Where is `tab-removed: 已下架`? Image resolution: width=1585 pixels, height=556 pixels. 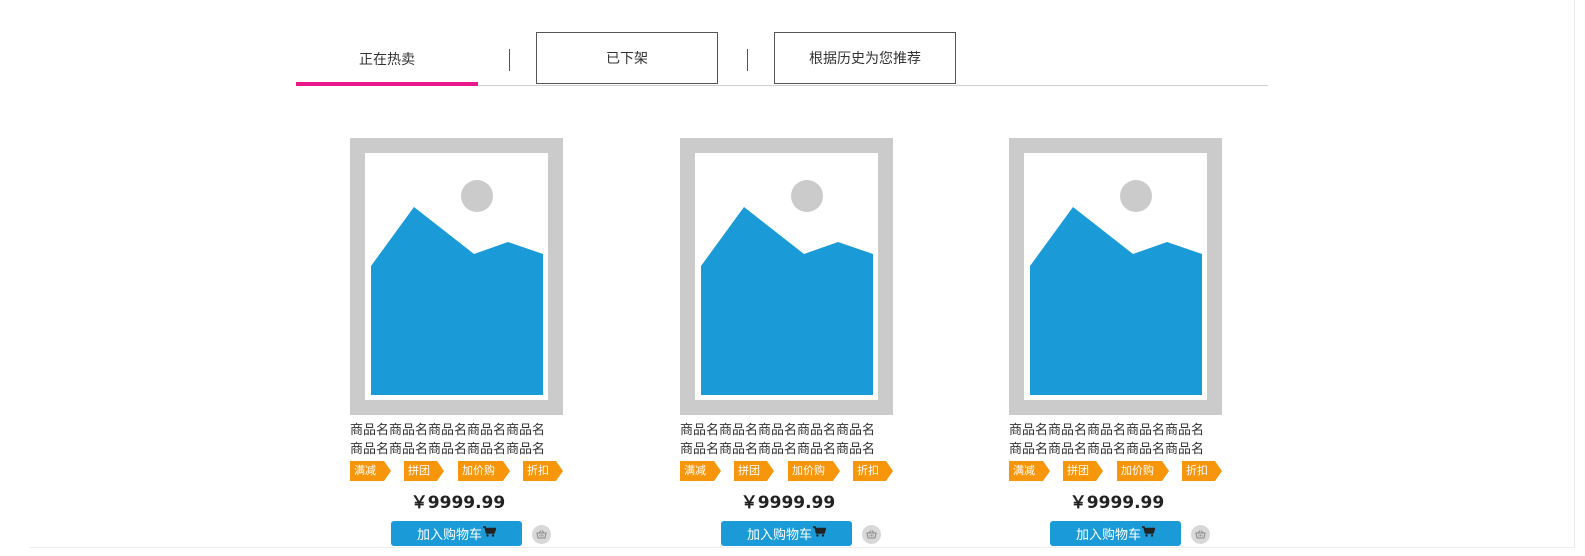
tab-removed: 已下架 is located at coordinates (627, 58).